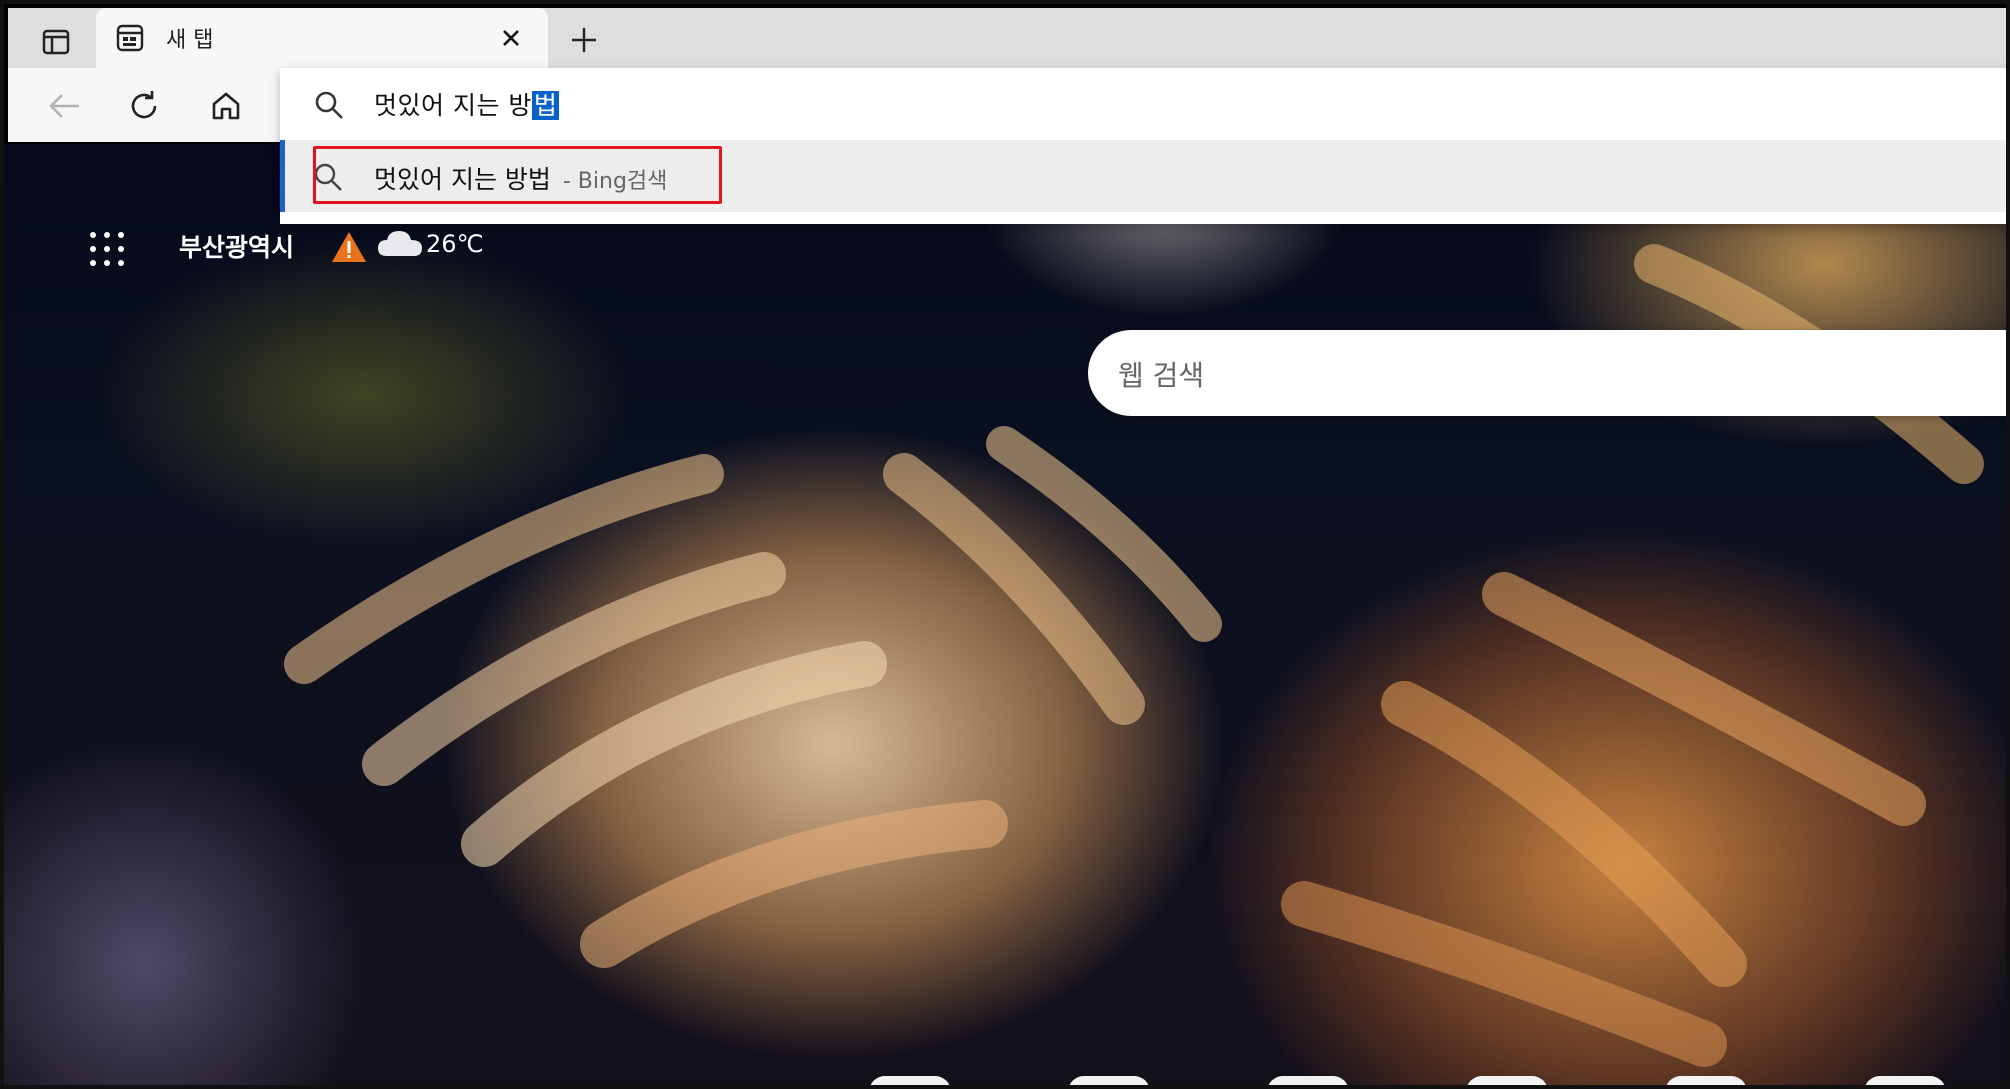  I want to click on tab-actions-icon, so click(56, 42).